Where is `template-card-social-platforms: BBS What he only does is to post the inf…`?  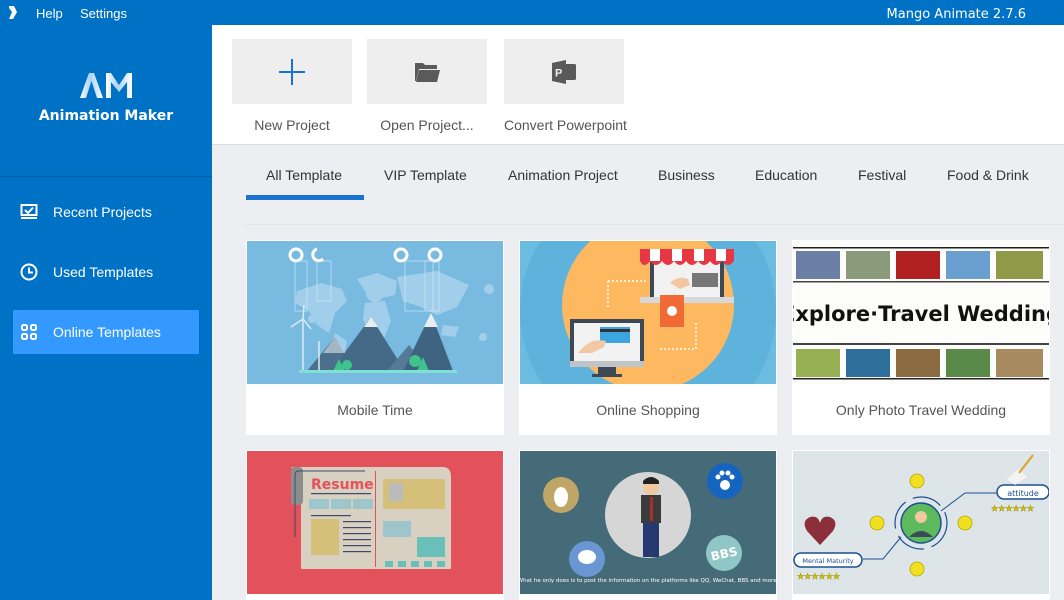 template-card-social-platforms: BBS What he only does is to post the inf… is located at coordinates (648, 525).